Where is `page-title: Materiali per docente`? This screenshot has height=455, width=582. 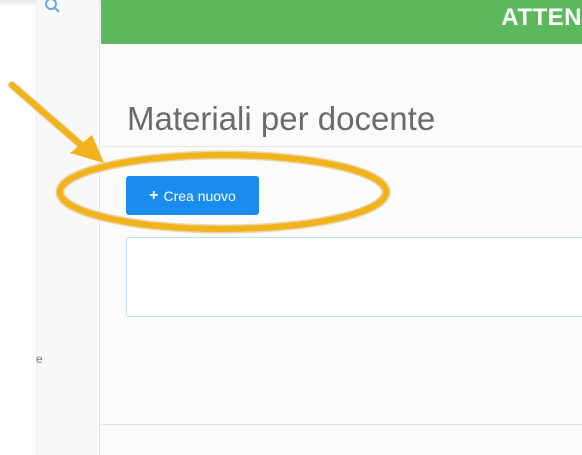
page-title: Materiali per docente is located at coordinates (281, 119).